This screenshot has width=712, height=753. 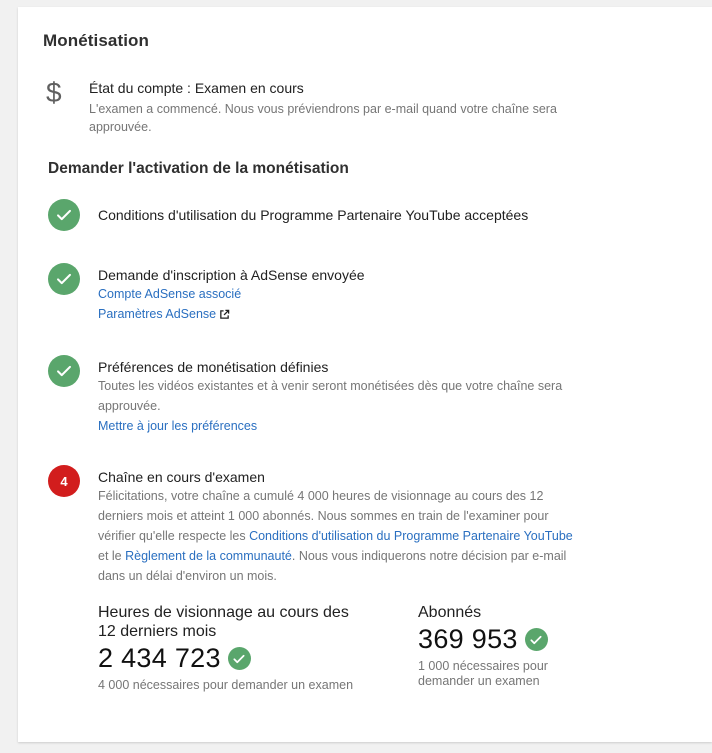 I want to click on step-title: Chaîne en cours d'examen, so click(x=181, y=477).